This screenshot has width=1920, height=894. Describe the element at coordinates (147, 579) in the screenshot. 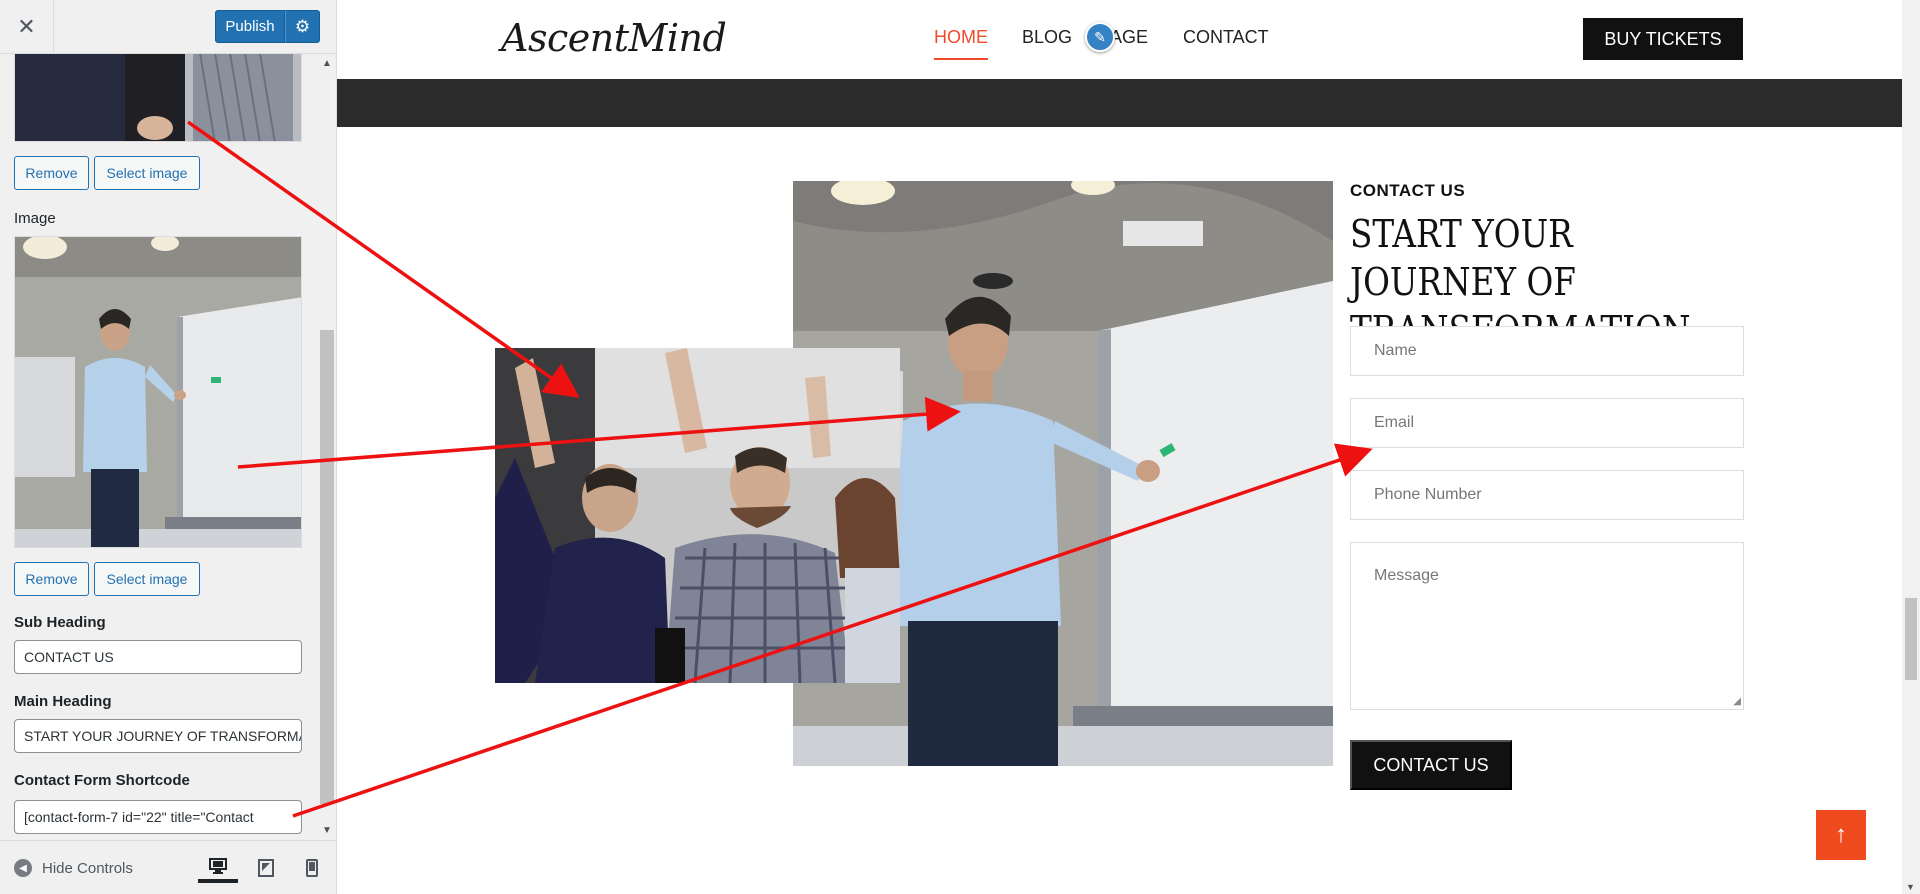

I see `select-image-2-button: Select image` at that location.